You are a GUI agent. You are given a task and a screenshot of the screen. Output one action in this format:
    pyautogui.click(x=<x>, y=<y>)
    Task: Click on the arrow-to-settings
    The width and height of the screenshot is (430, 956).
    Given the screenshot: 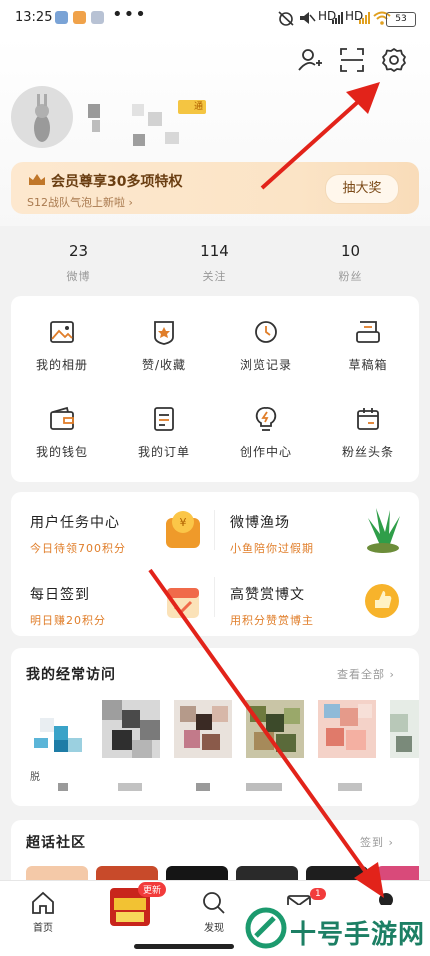 What is the action you would take?
    pyautogui.click(x=320, y=136)
    